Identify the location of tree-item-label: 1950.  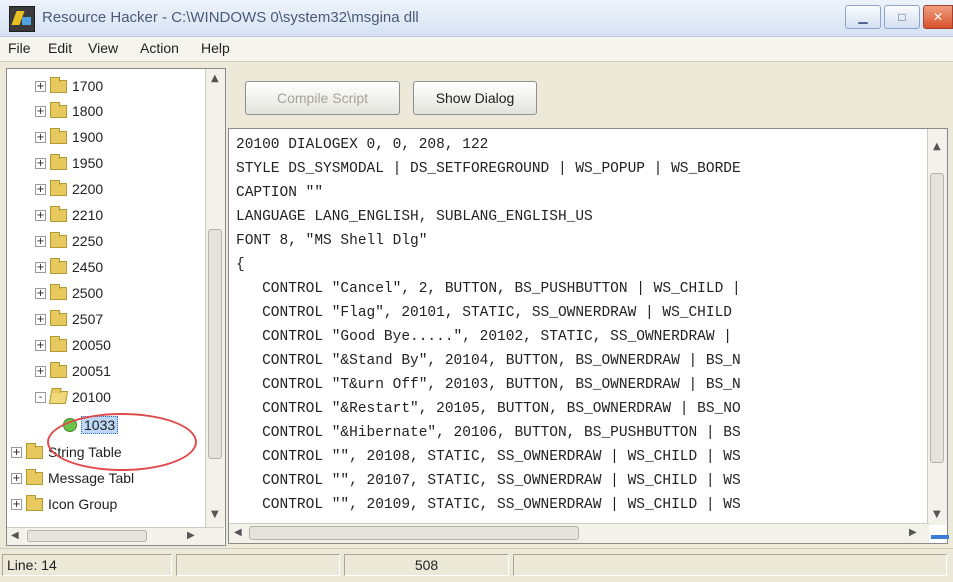
(88, 163).